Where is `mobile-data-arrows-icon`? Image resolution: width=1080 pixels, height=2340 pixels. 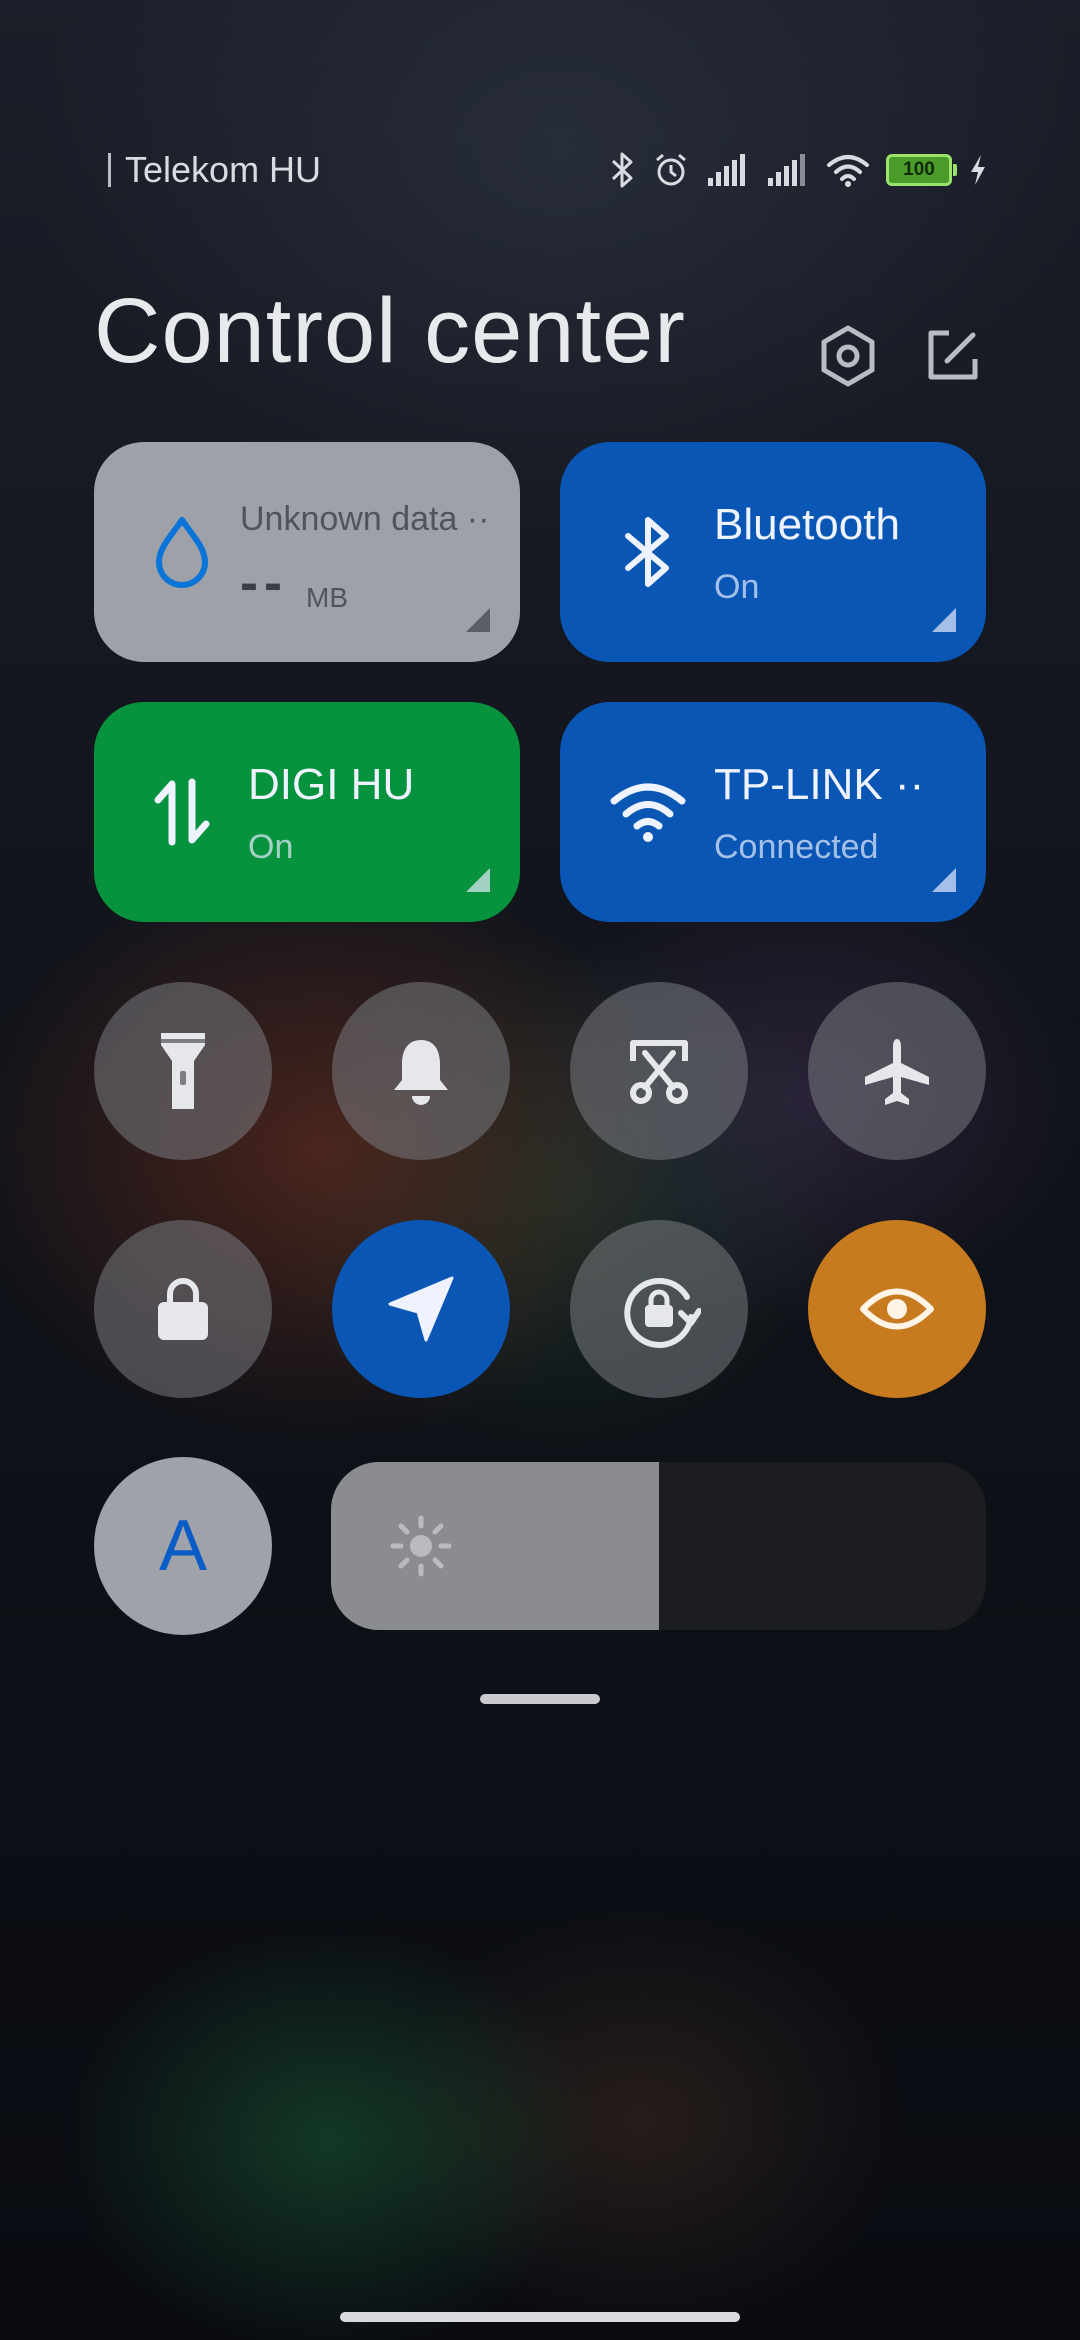 mobile-data-arrows-icon is located at coordinates (182, 812).